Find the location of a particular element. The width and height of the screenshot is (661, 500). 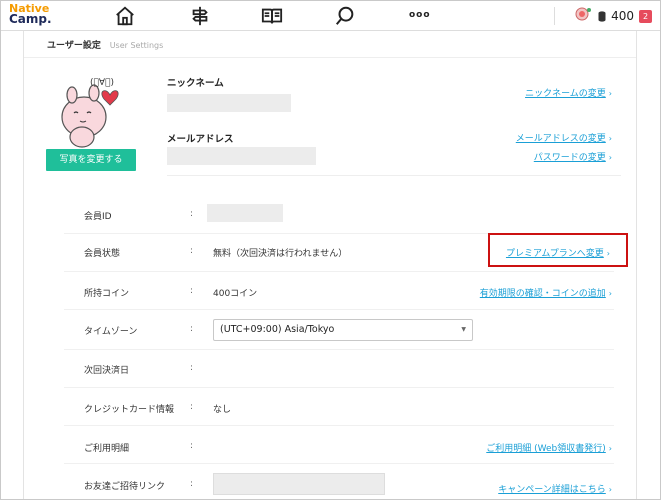

usage-colon: : is located at coordinates (192, 446).